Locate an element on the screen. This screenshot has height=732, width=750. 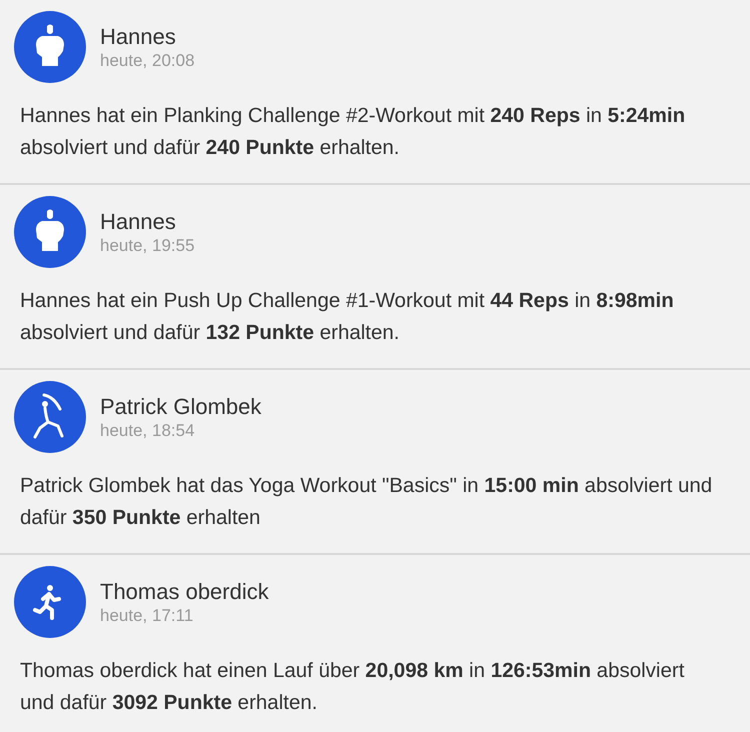
timestamp: heute, 20:08 is located at coordinates (147, 61).